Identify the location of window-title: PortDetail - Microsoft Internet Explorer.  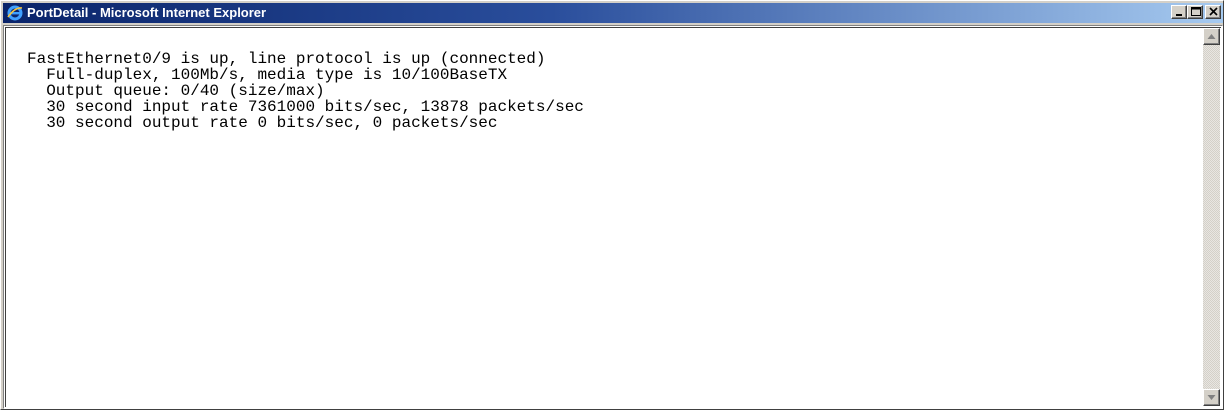
(147, 12).